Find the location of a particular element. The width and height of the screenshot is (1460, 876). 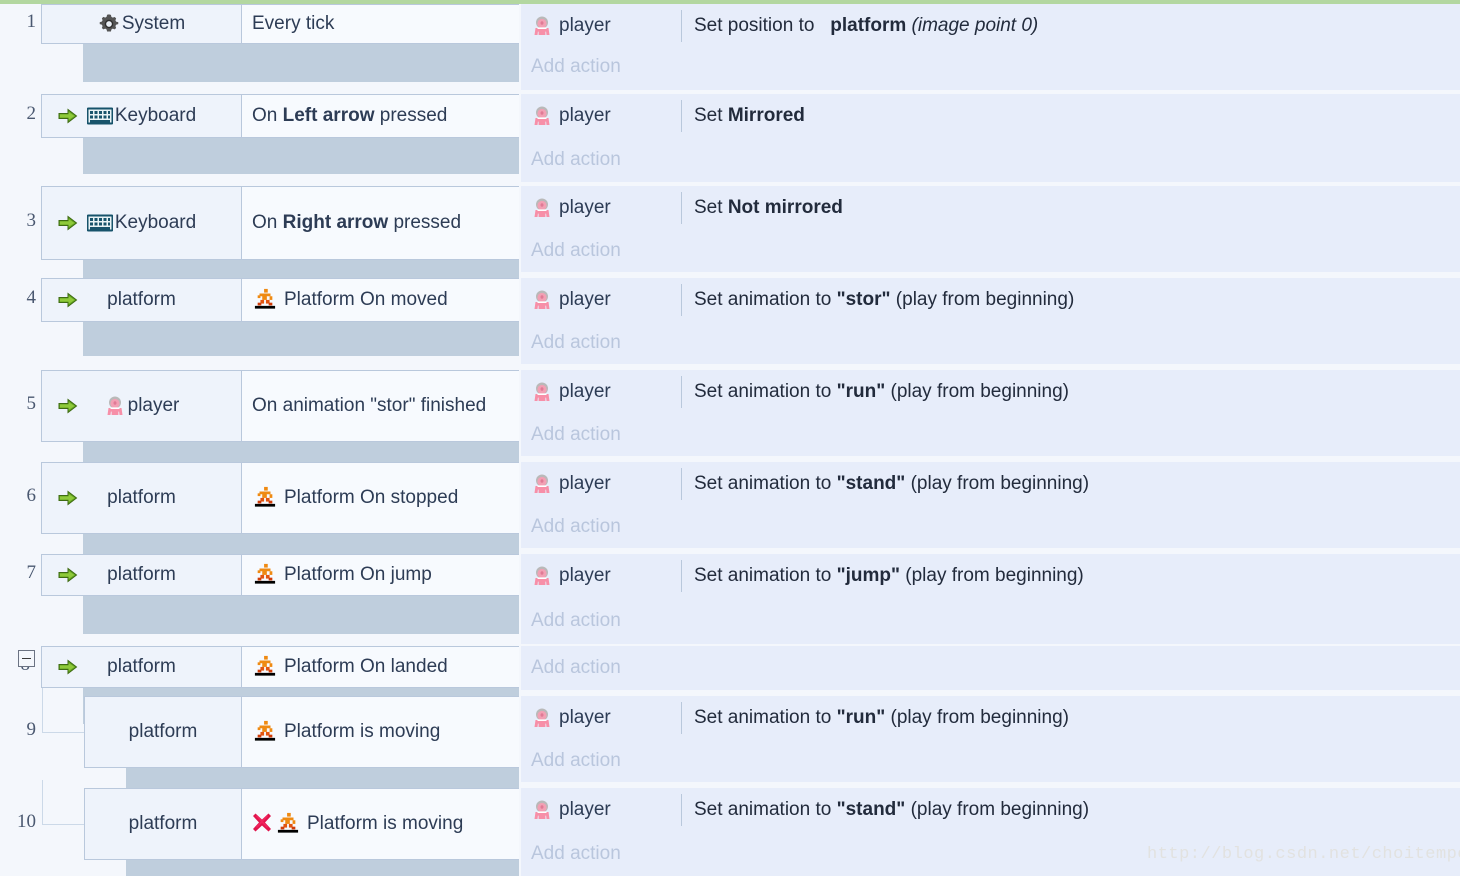

green-arrow-icon is located at coordinates (68, 667).